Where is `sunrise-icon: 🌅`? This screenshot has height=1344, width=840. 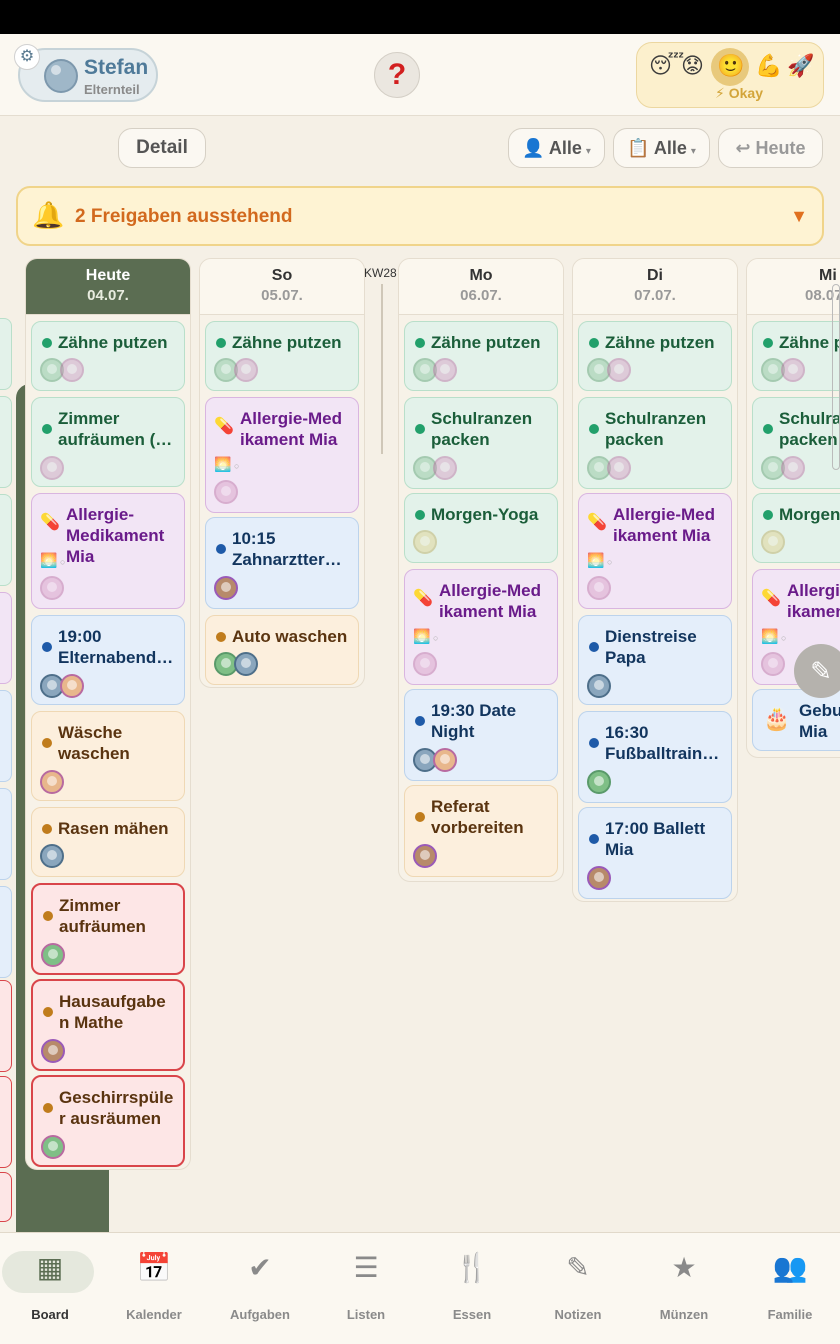 sunrise-icon: 🌅 is located at coordinates (599, 560).